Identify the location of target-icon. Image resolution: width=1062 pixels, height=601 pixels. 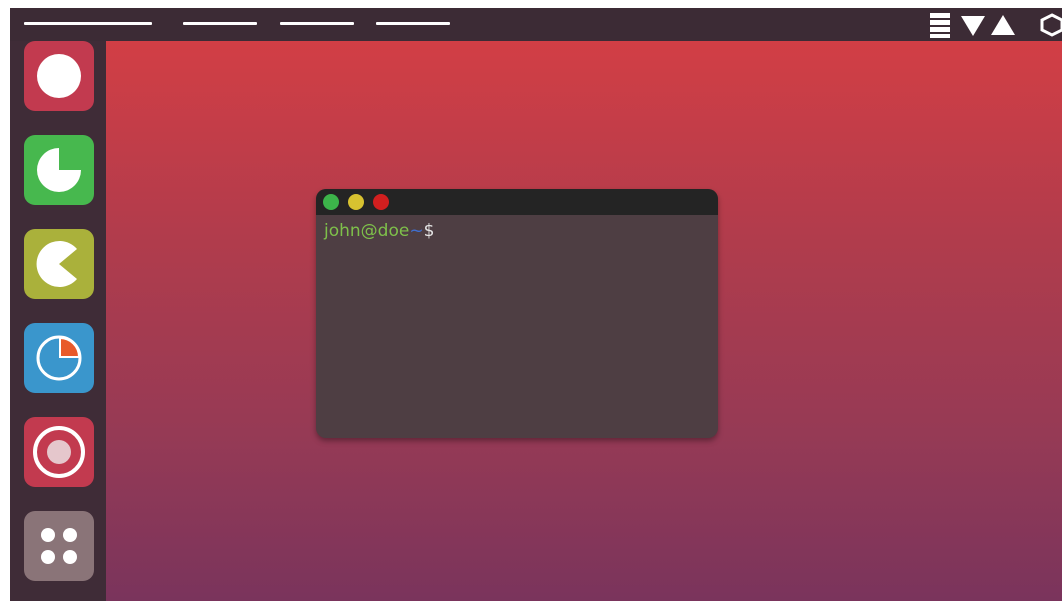
(59, 452).